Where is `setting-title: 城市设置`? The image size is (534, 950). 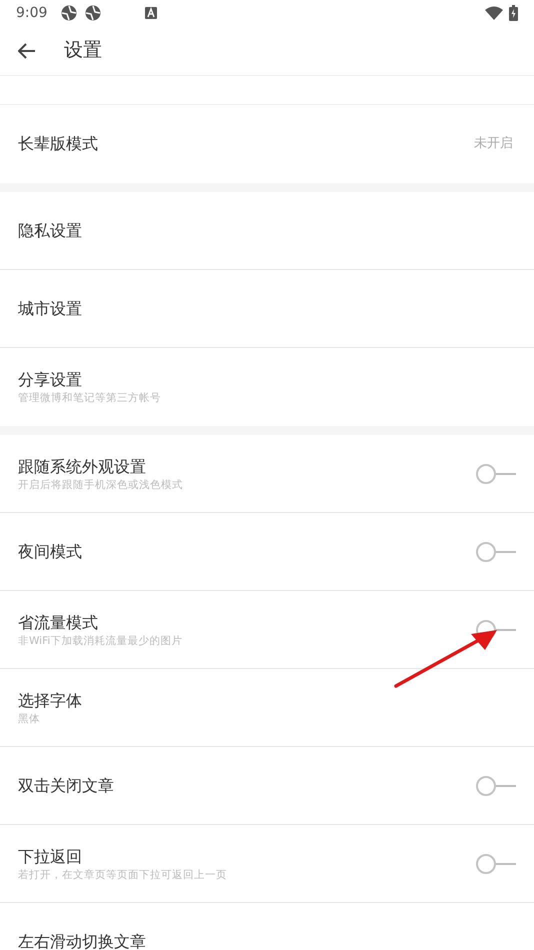
setting-title: 城市设置 is located at coordinates (50, 309).